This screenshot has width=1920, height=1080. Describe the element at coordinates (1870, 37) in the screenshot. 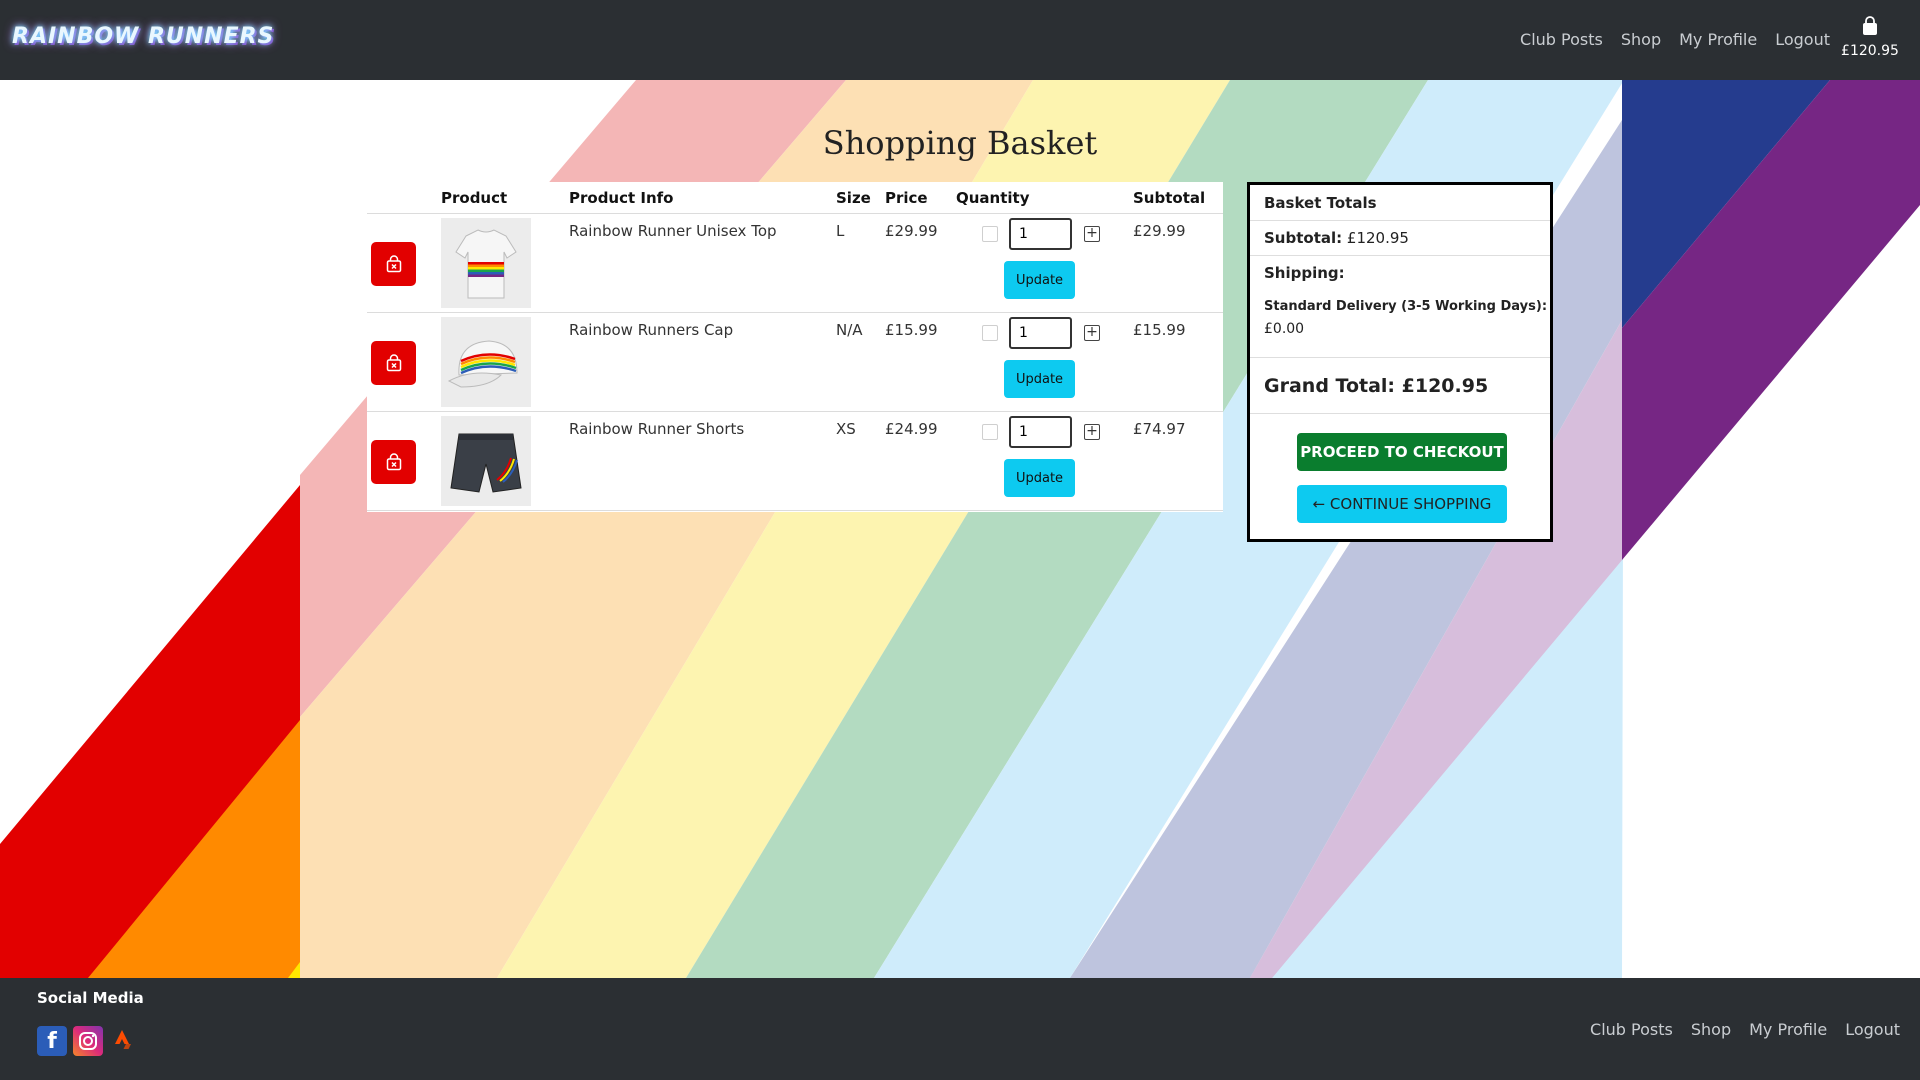

I see `basket-widget: £120.95` at that location.